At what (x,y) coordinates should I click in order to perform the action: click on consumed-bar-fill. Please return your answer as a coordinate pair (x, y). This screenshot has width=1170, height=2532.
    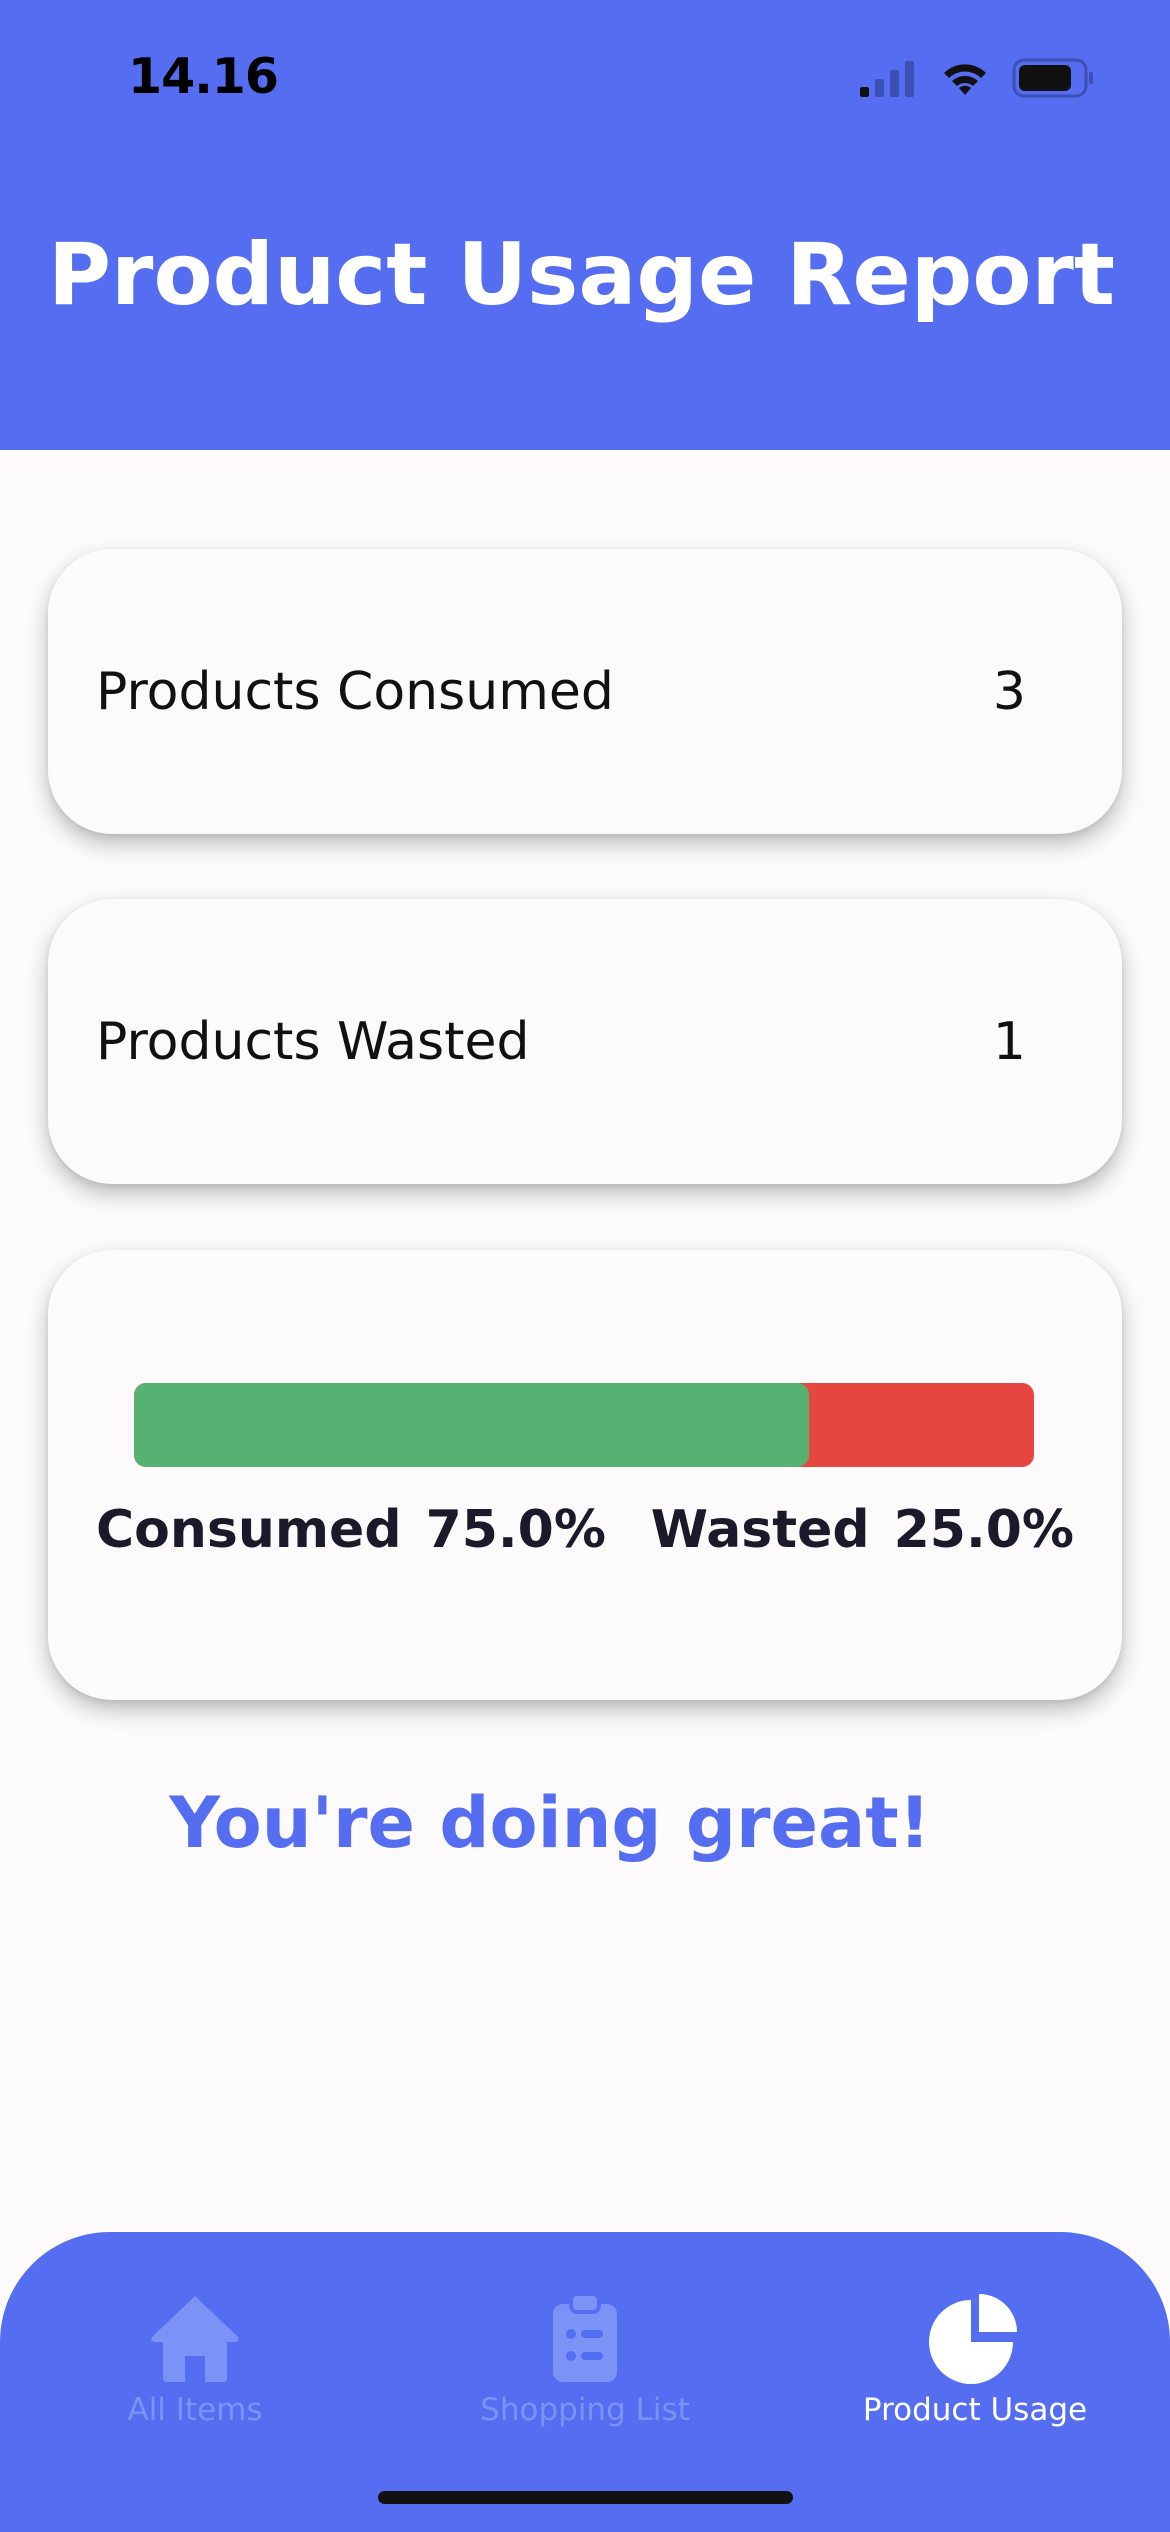
    Looking at the image, I should click on (471, 1425).